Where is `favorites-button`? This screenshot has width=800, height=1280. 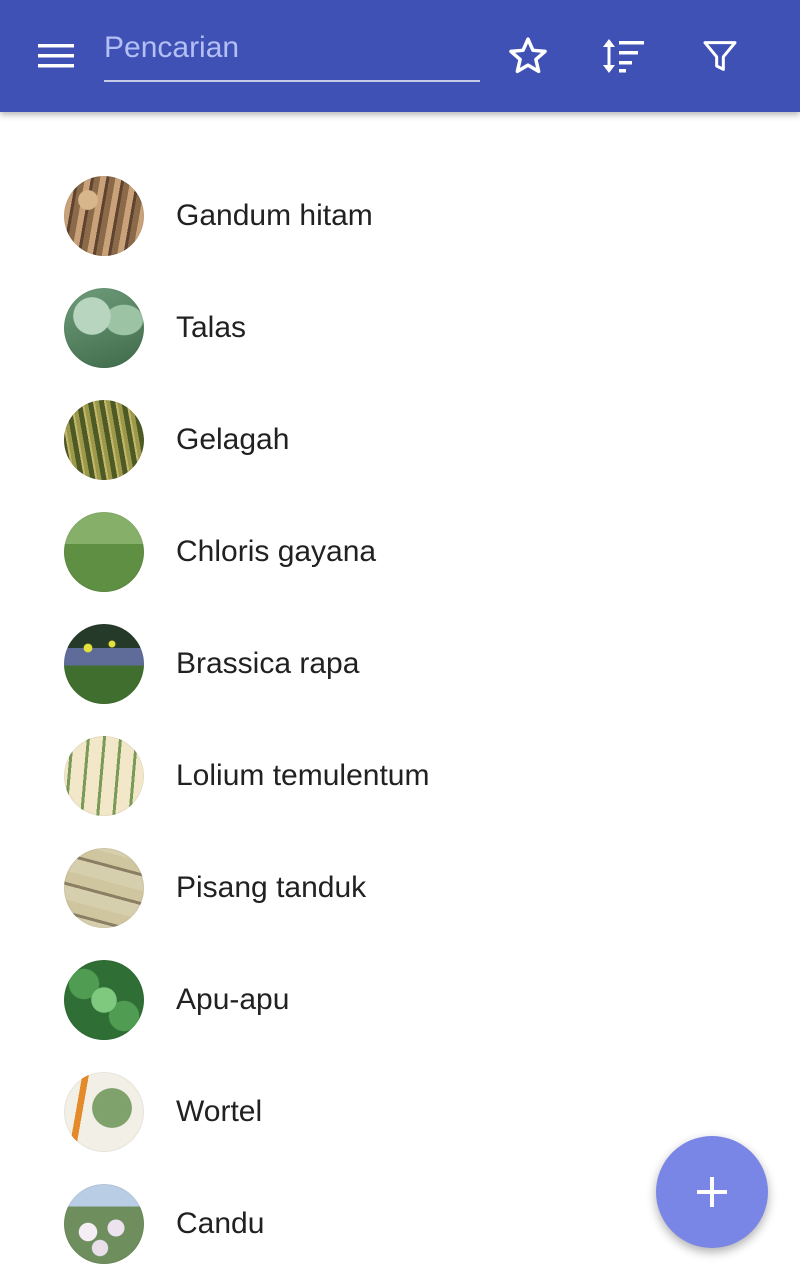
favorites-button is located at coordinates (528, 56).